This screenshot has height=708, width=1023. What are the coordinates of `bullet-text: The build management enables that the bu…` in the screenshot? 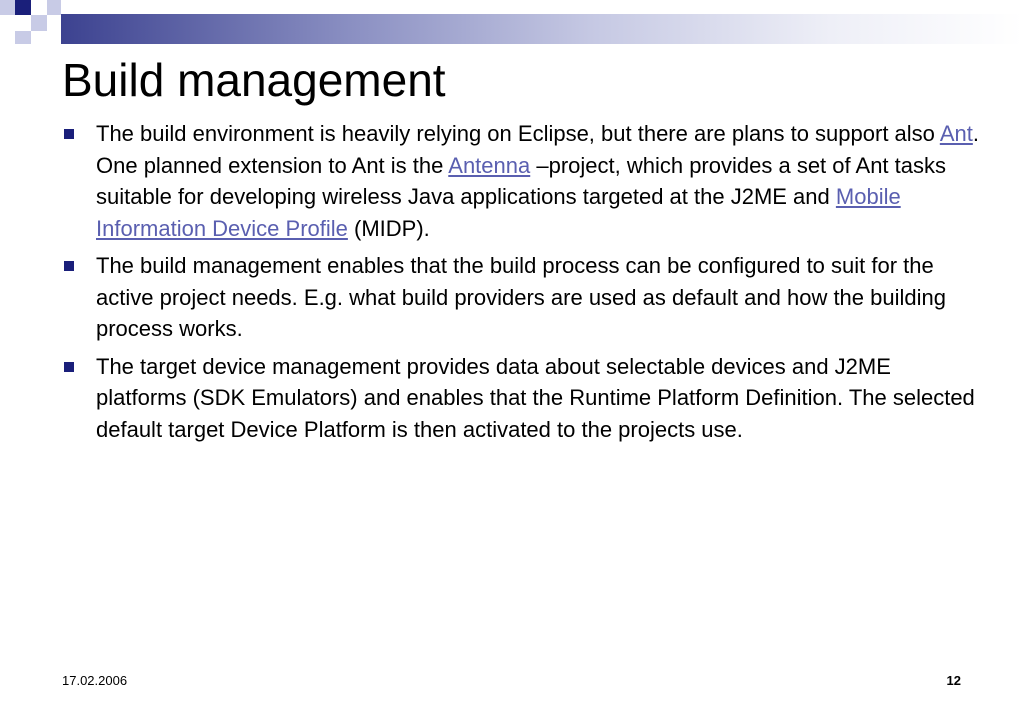 It's located at (521, 297).